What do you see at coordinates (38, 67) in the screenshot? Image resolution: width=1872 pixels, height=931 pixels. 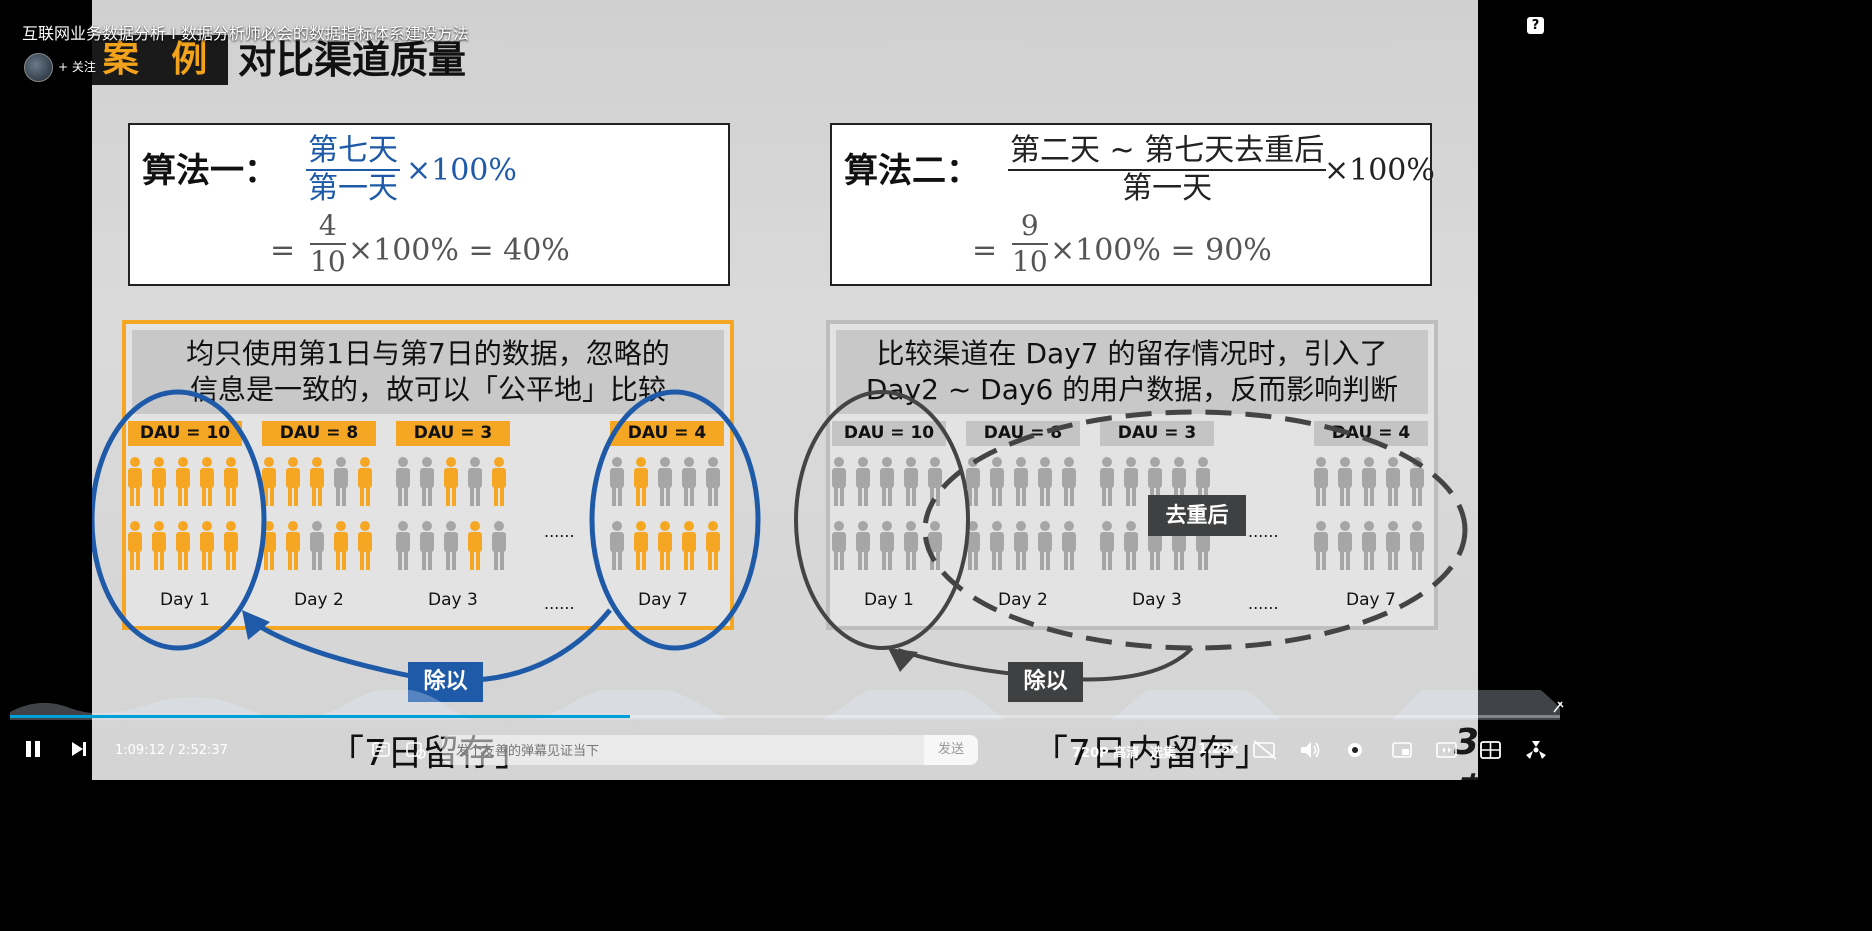 I see `avatar` at bounding box center [38, 67].